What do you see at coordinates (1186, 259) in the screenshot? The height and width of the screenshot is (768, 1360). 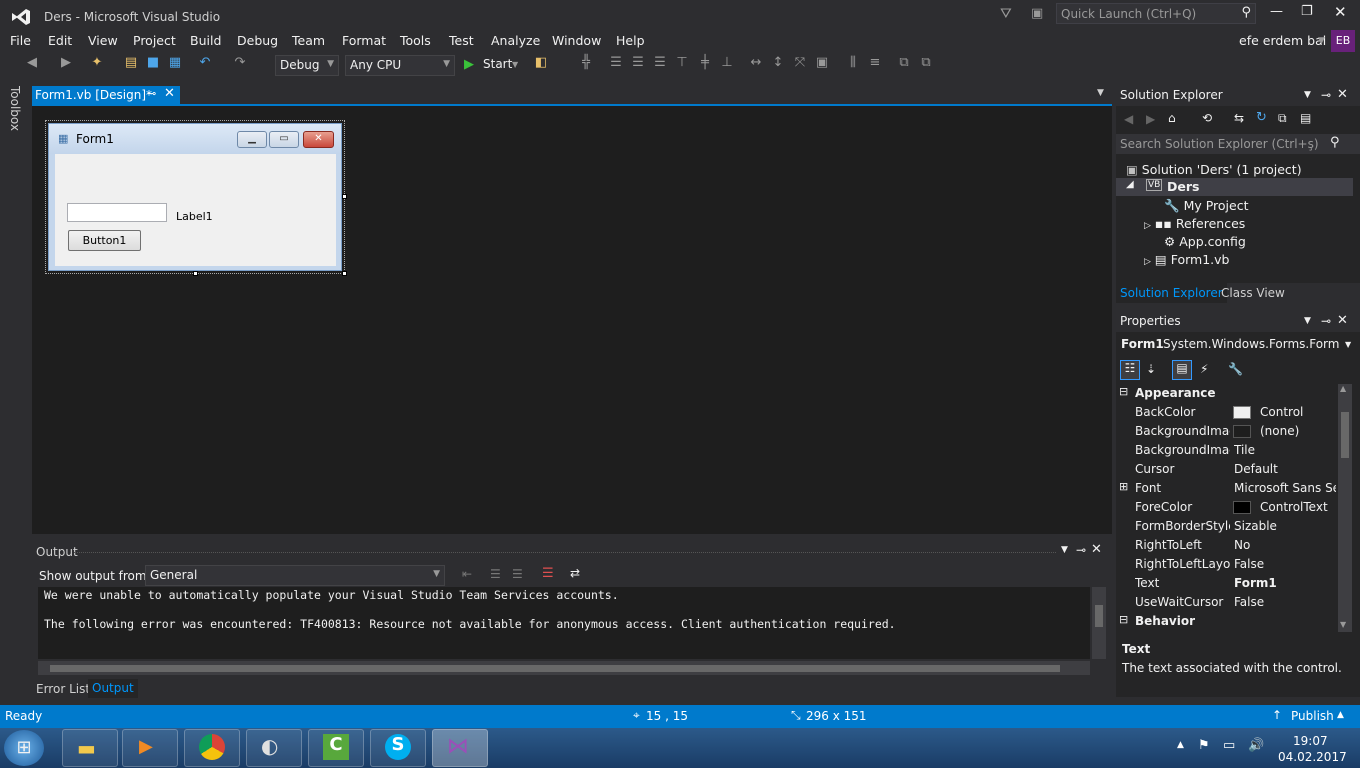 I see `tree-item-form1: ▷ ▤ Form1.vb` at bounding box center [1186, 259].